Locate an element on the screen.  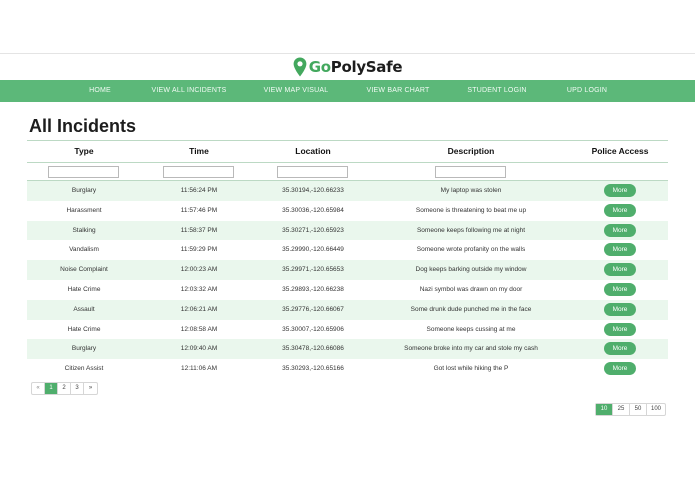
cell-description: Nazi symbol was drawn on my door is located at coordinates (471, 289).